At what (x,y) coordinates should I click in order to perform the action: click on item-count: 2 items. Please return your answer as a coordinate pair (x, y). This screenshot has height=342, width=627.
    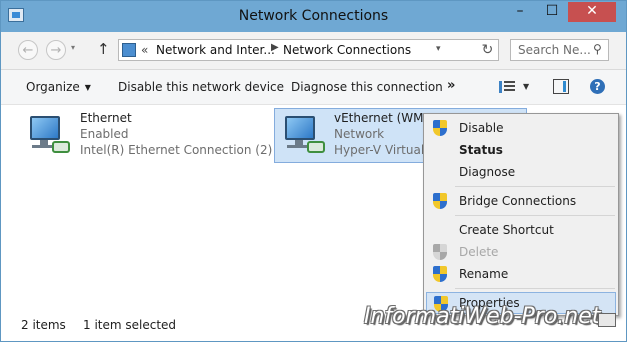
    Looking at the image, I should click on (43, 325).